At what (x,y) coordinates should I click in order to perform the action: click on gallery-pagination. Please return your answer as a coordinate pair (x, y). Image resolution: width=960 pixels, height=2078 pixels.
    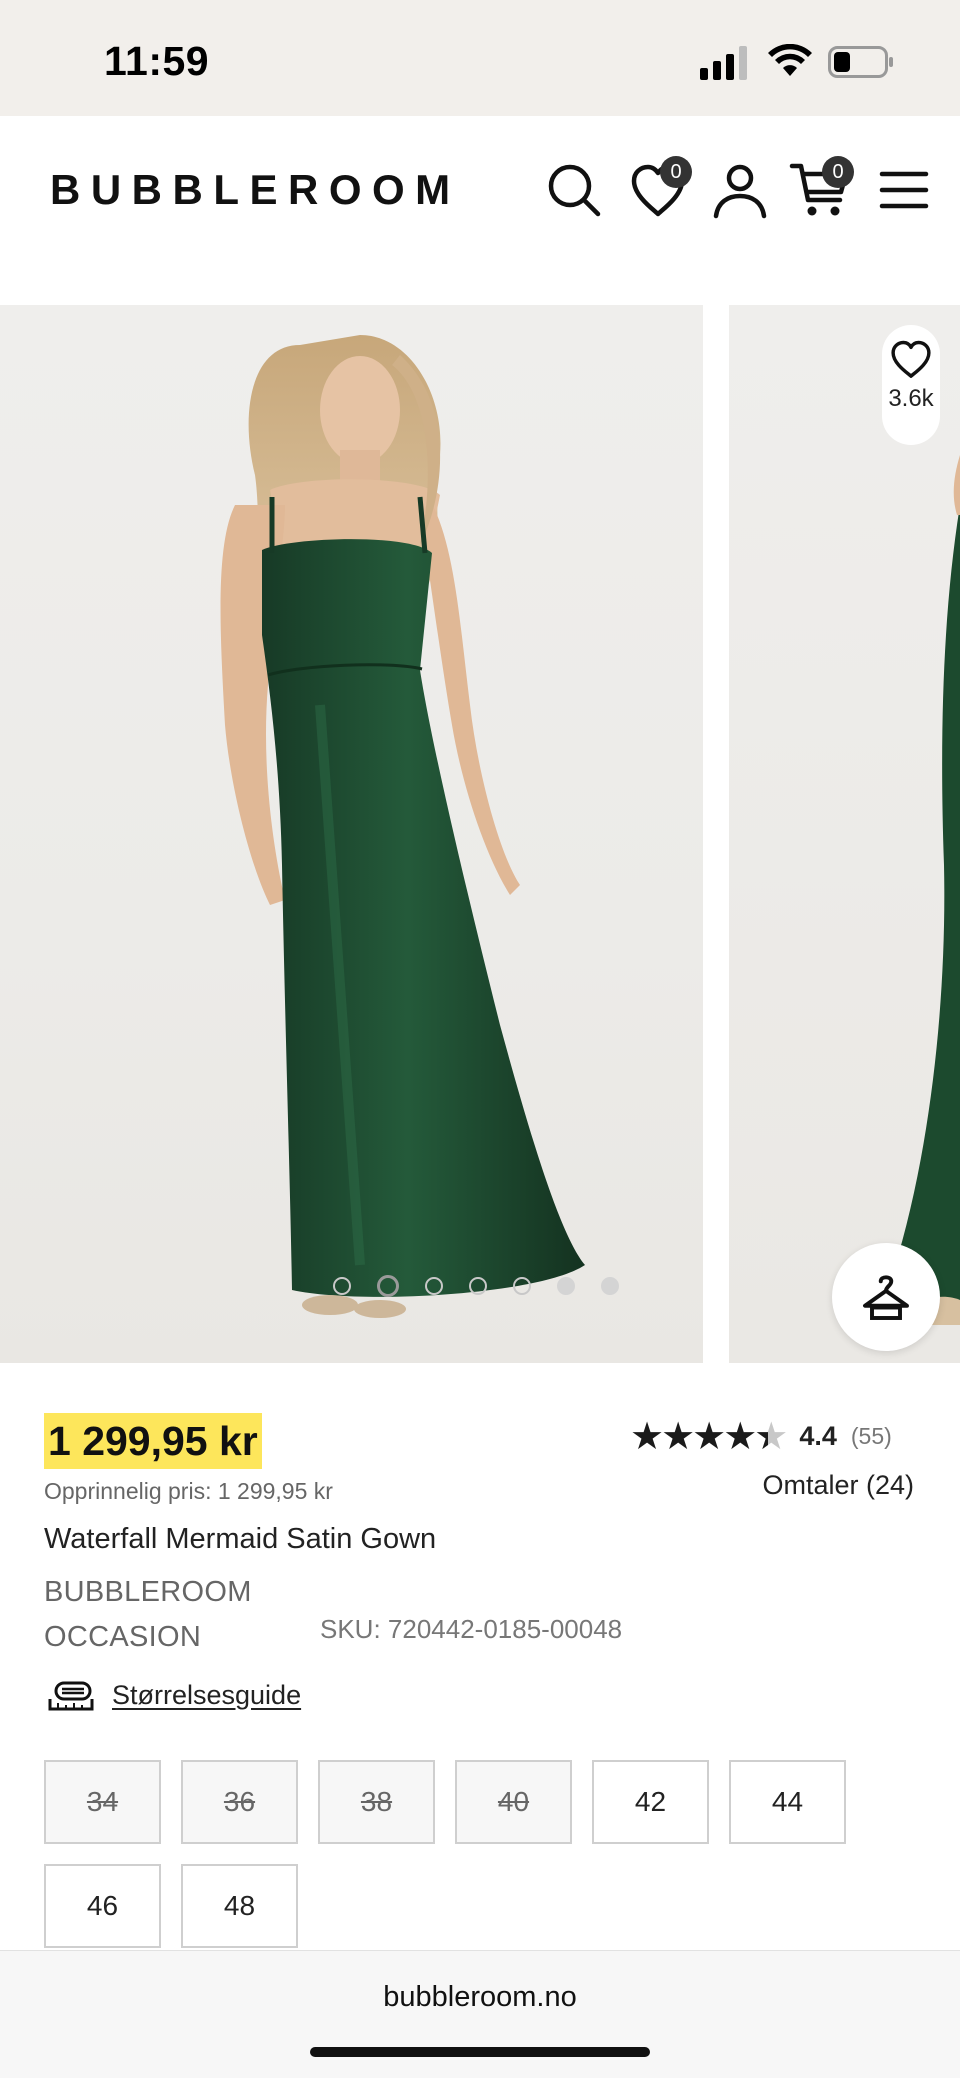
    Looking at the image, I should click on (476, 1286).